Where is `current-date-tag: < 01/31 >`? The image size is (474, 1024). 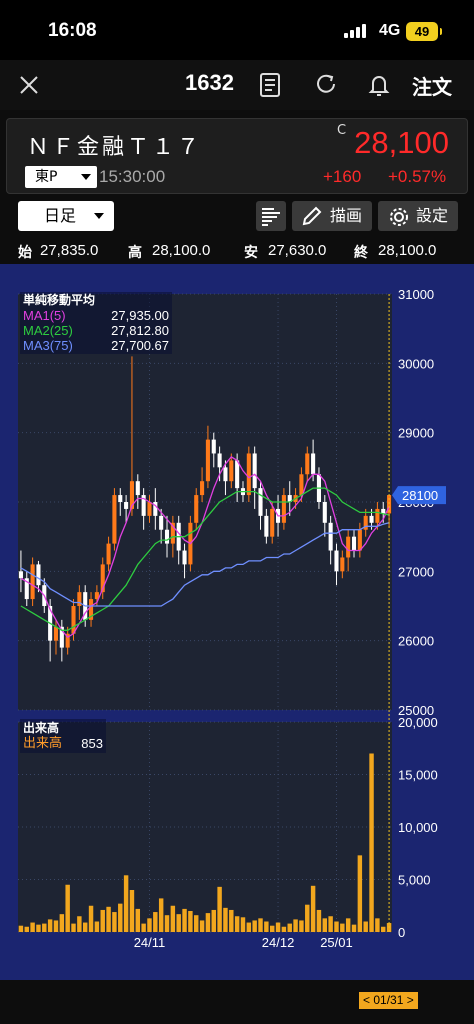 current-date-tag: < 01/31 > is located at coordinates (388, 1000).